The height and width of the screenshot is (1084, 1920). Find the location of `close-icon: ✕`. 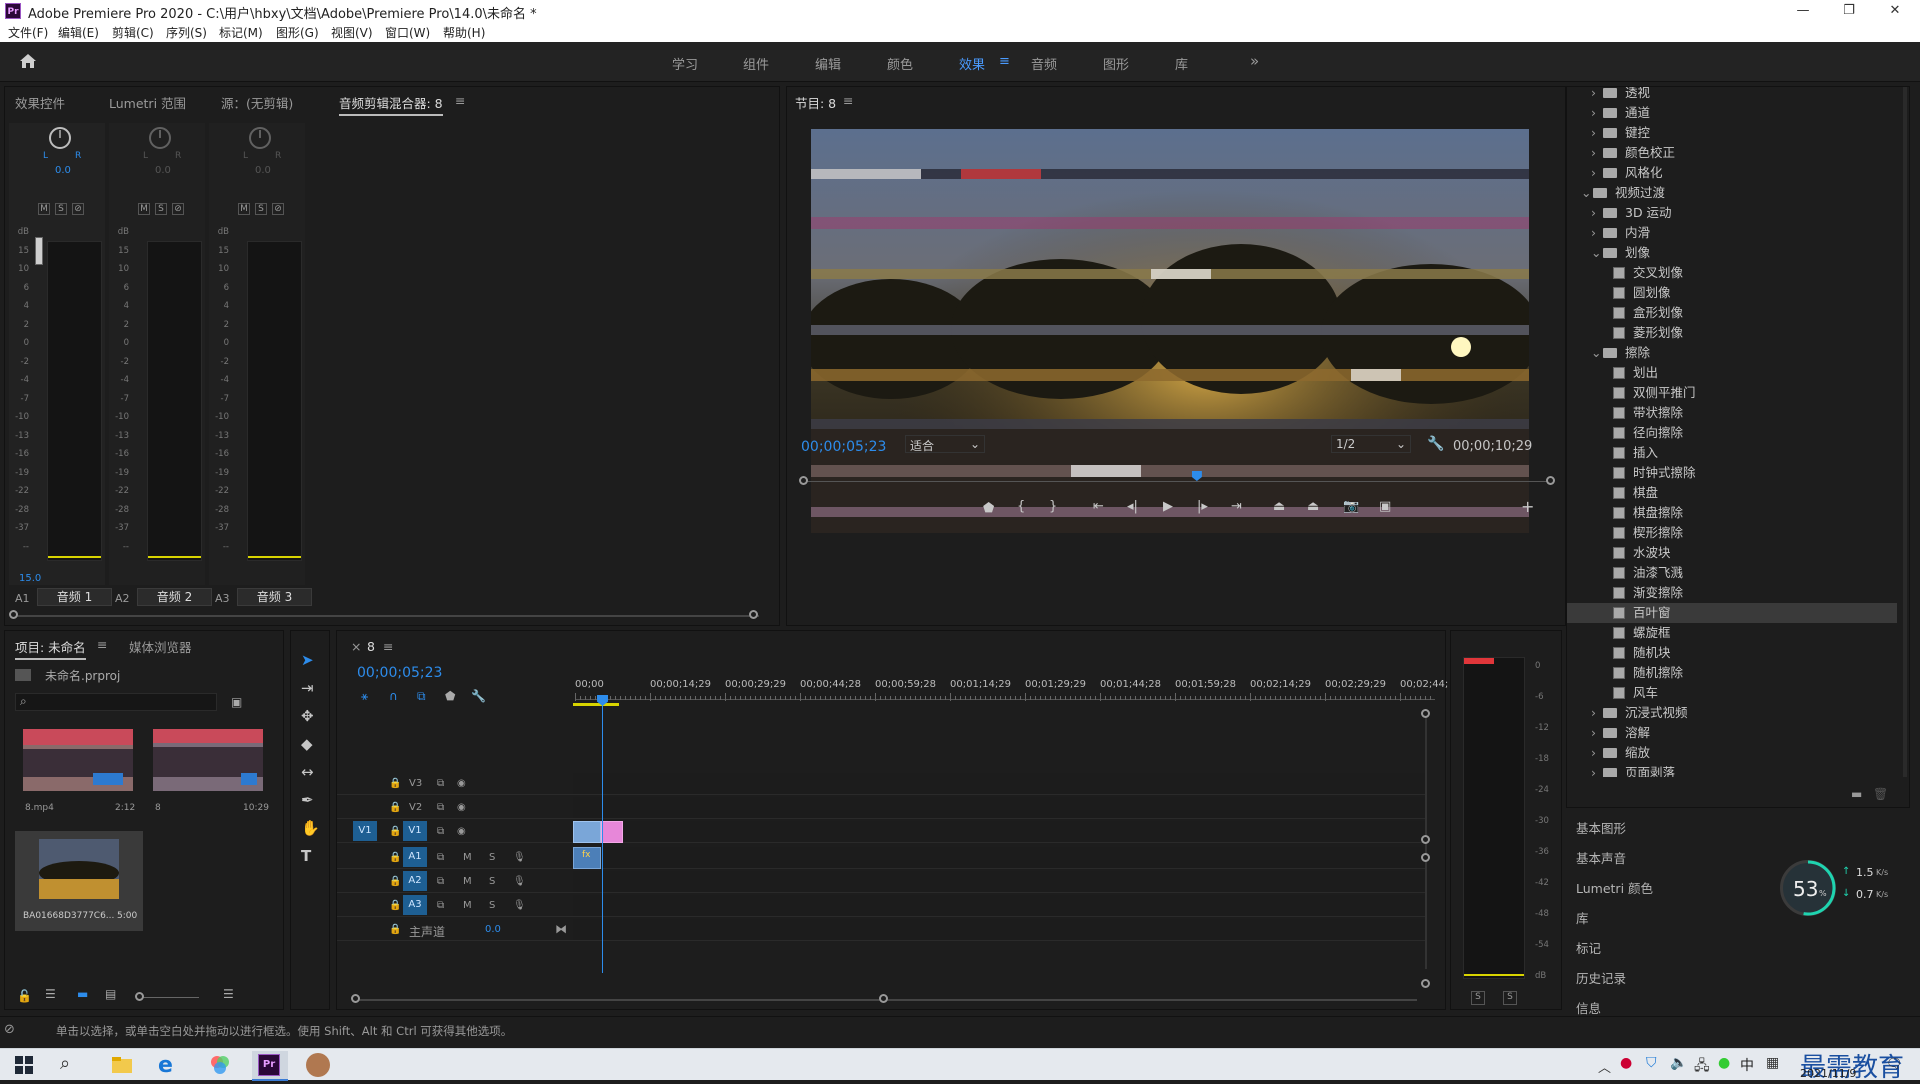

close-icon: ✕ is located at coordinates (1895, 11).